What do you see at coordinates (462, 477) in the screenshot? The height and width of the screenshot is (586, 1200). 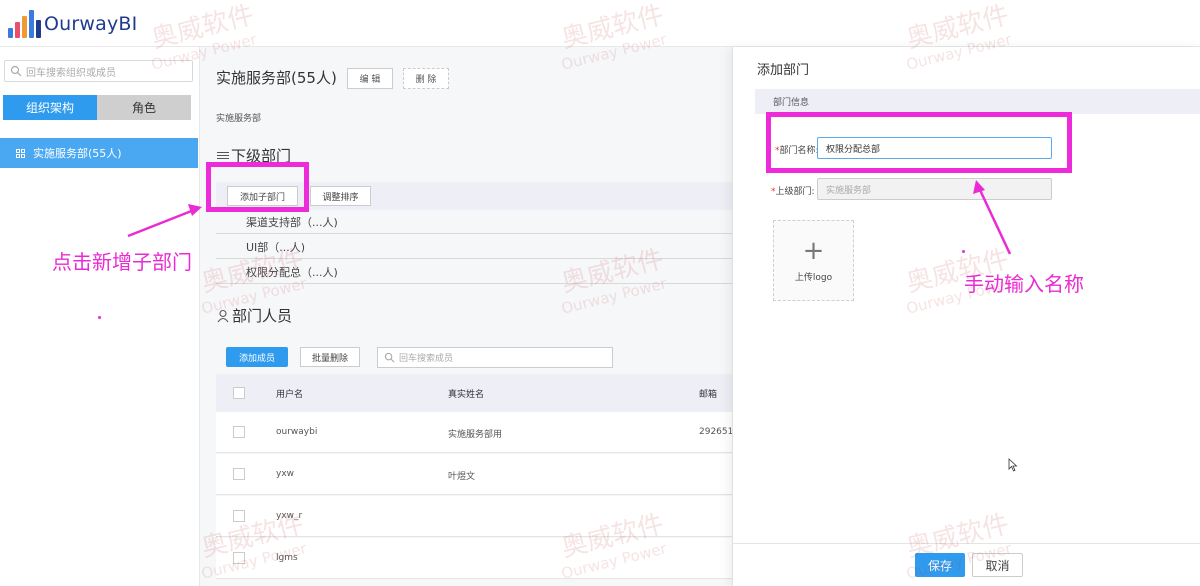 I see `cell-realname: 叶煜文` at bounding box center [462, 477].